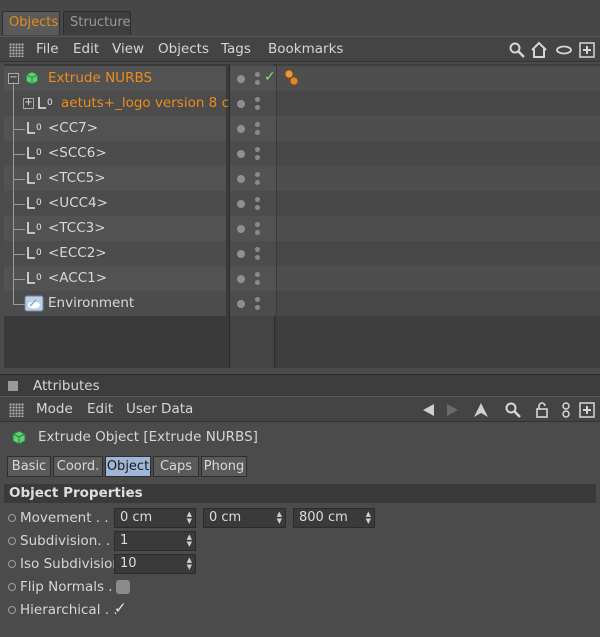 The width and height of the screenshot is (600, 637). I want to click on hierarchical-checkbox: ✓, so click(120, 608).